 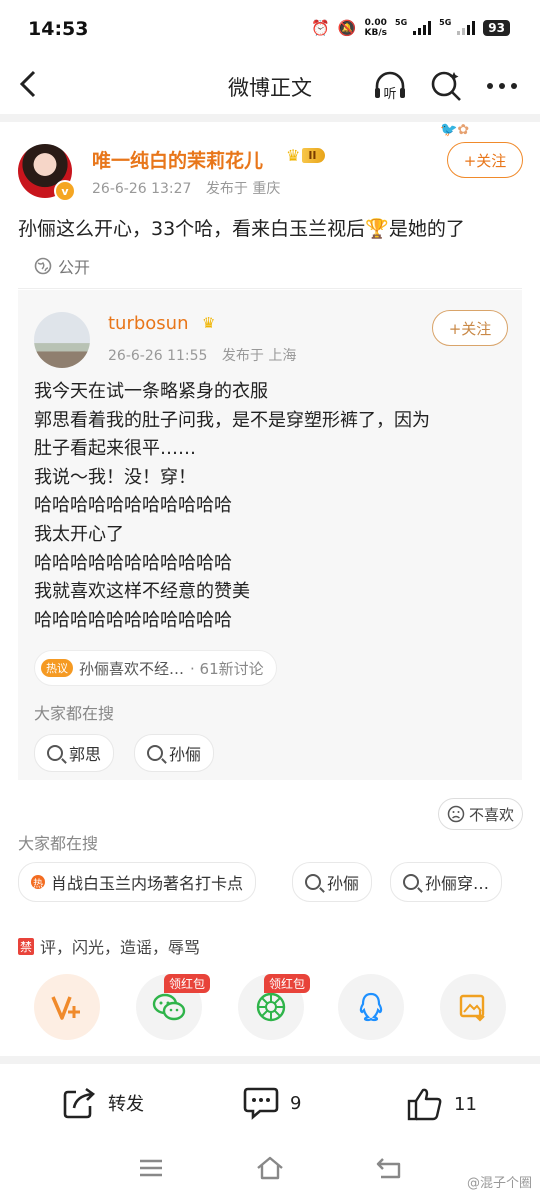 I want to click on topic-count: · 61新讨论, so click(x=227, y=668).